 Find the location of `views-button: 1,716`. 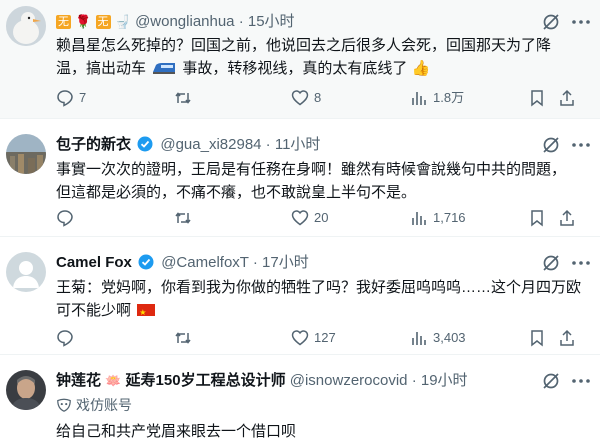

views-button: 1,716 is located at coordinates (438, 218).